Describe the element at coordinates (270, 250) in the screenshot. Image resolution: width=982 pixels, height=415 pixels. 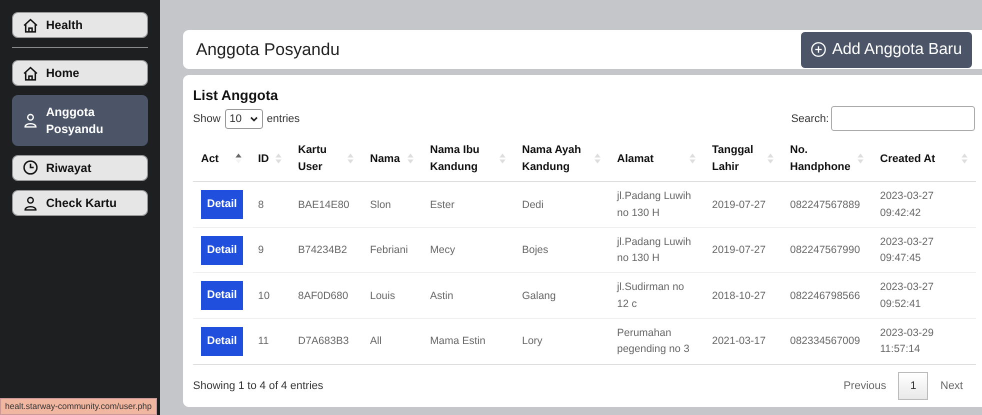
I see `table-cell: 9` at that location.